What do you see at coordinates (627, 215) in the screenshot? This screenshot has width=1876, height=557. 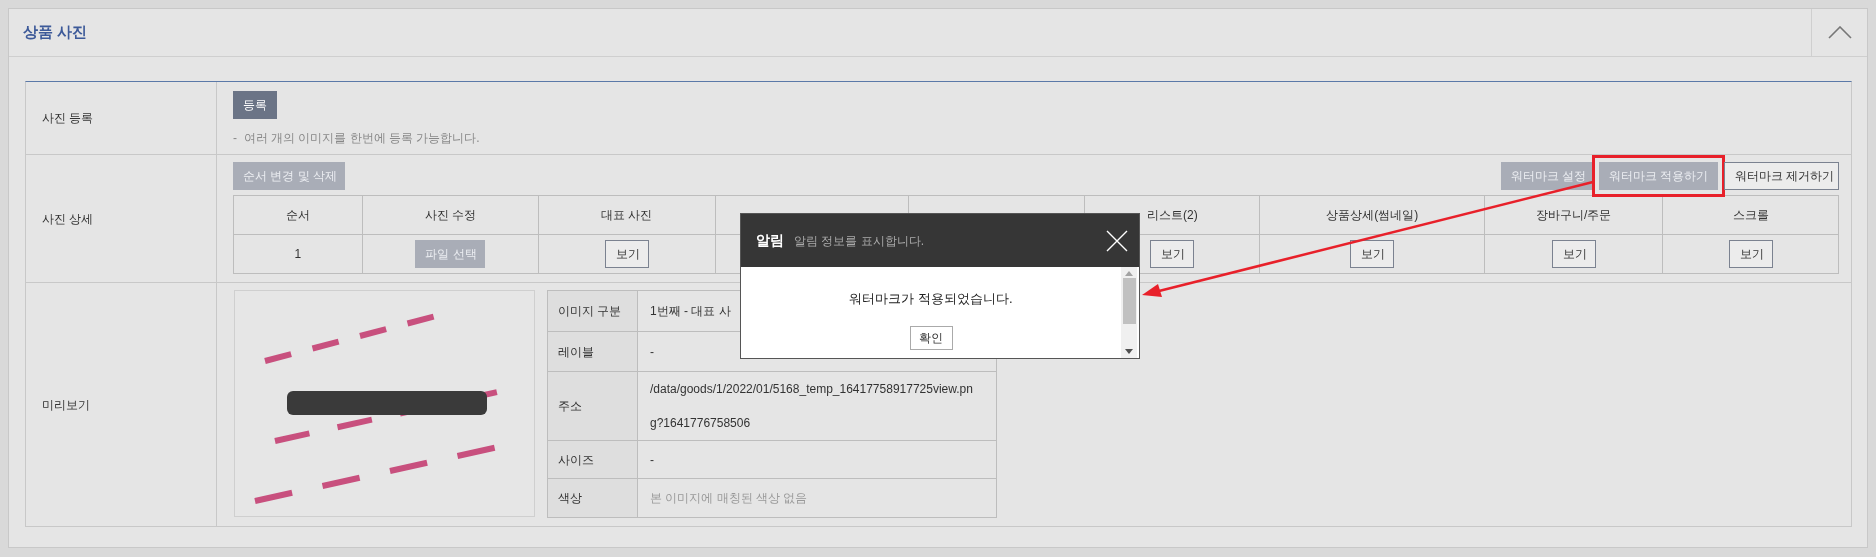 I see `column-header: 대표 사진` at bounding box center [627, 215].